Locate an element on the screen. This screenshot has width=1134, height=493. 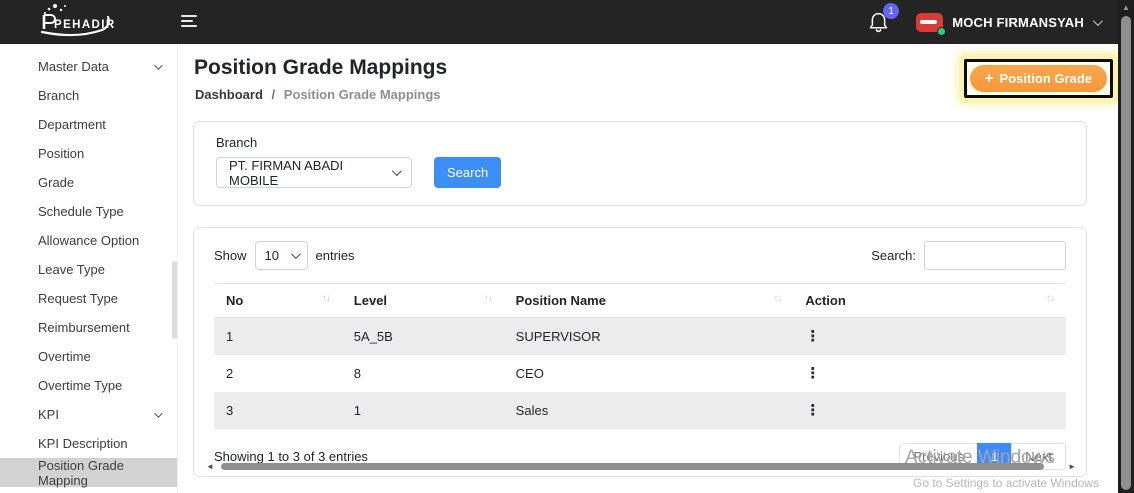
sidebar-item-kpi-description: KPI Description is located at coordinates (88, 443).